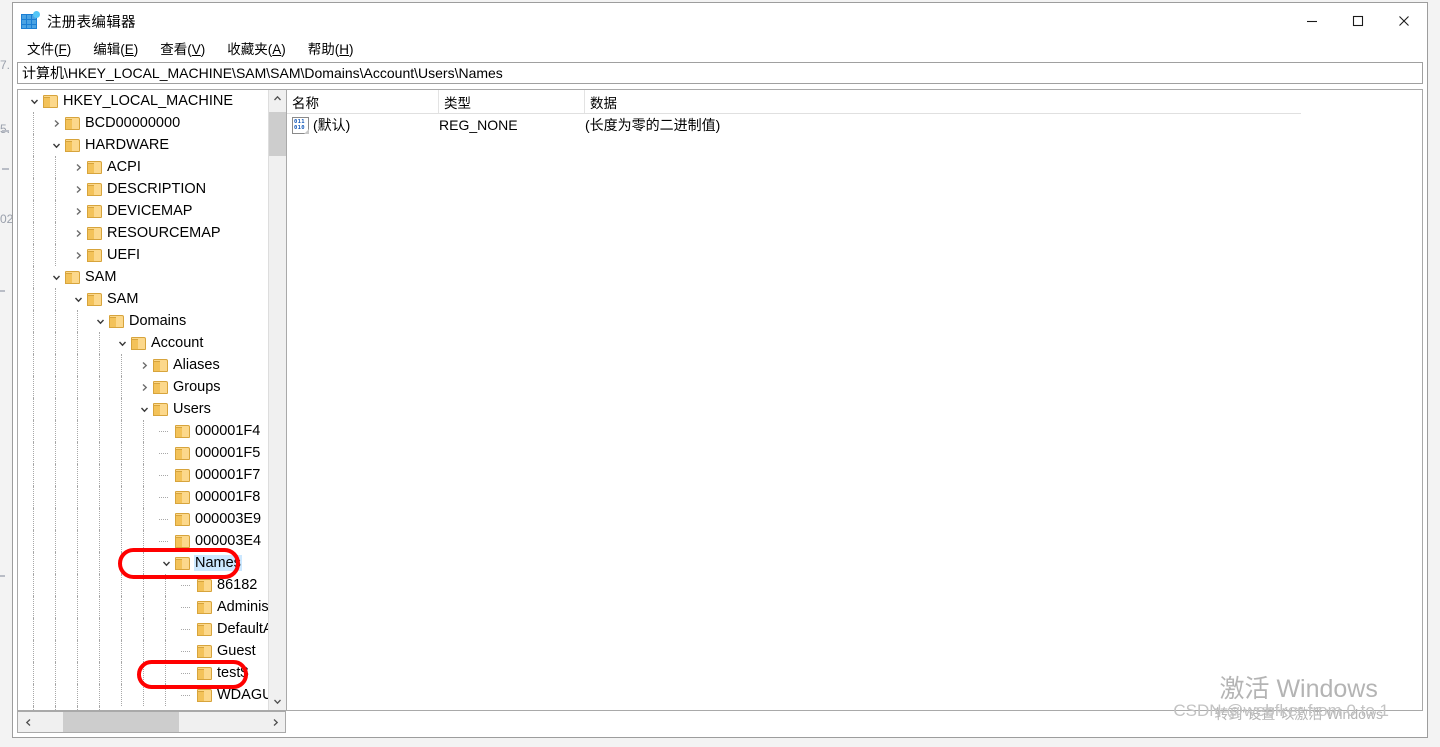 The width and height of the screenshot is (1440, 747). Describe the element at coordinates (143, 431) in the screenshot. I see `tree-item-000001f4: 000001F4` at that location.